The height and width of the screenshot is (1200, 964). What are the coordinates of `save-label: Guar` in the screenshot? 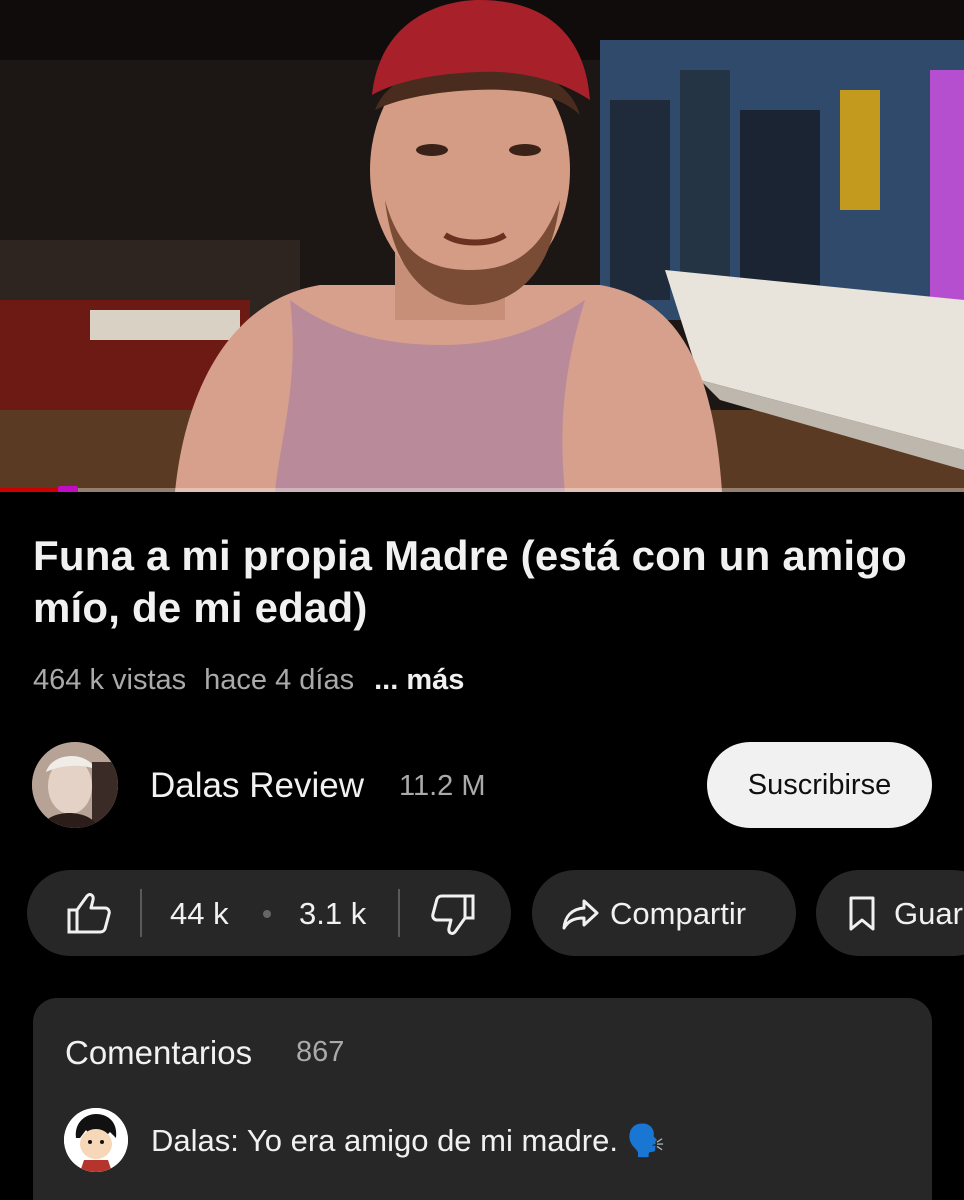 It's located at (928, 913).